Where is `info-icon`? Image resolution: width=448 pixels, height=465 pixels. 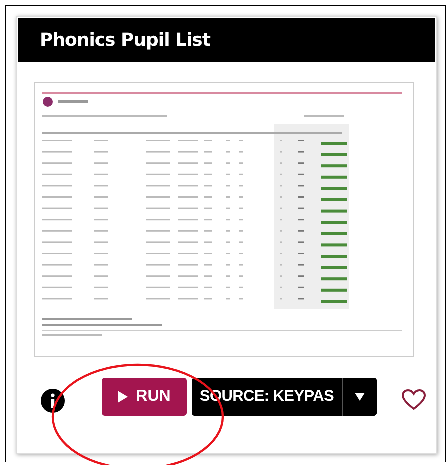 info-icon is located at coordinates (53, 401).